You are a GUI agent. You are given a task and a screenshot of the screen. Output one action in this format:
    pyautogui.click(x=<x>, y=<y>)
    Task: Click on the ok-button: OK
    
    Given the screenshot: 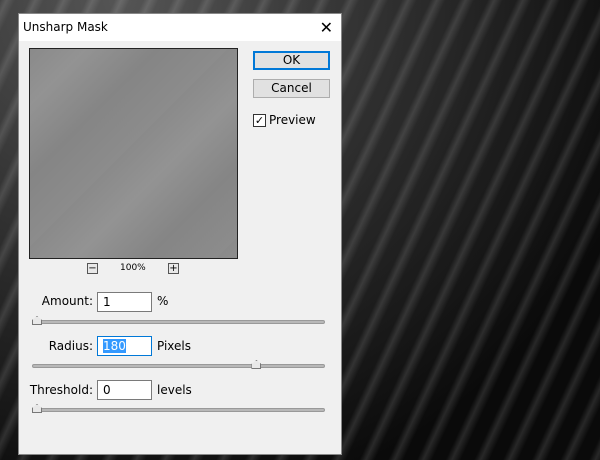 What is the action you would take?
    pyautogui.click(x=291, y=60)
    